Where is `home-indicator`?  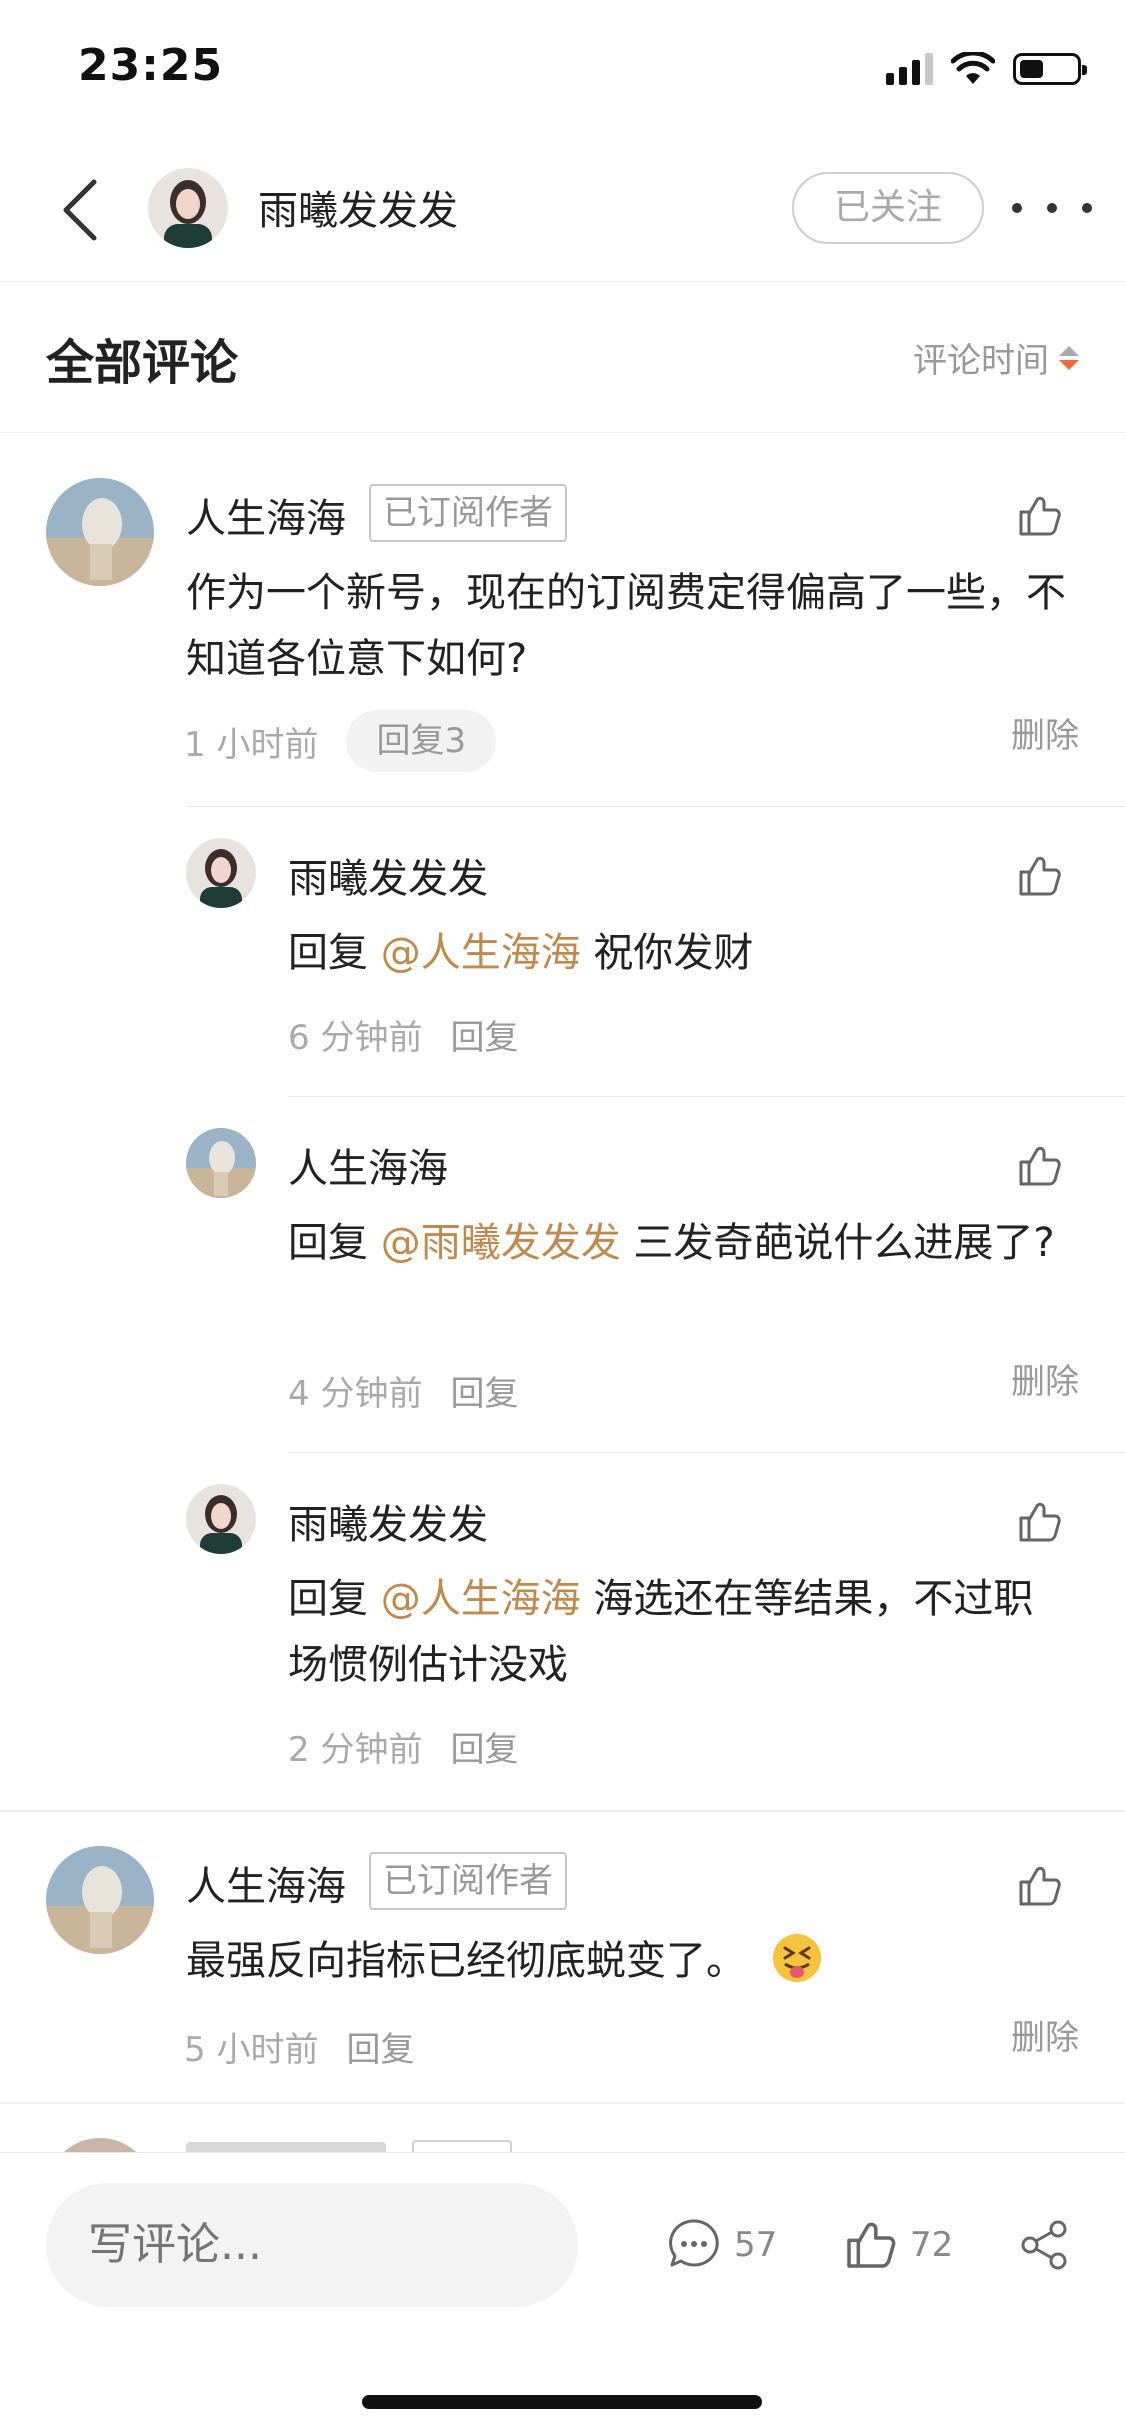
home-indicator is located at coordinates (562, 2402).